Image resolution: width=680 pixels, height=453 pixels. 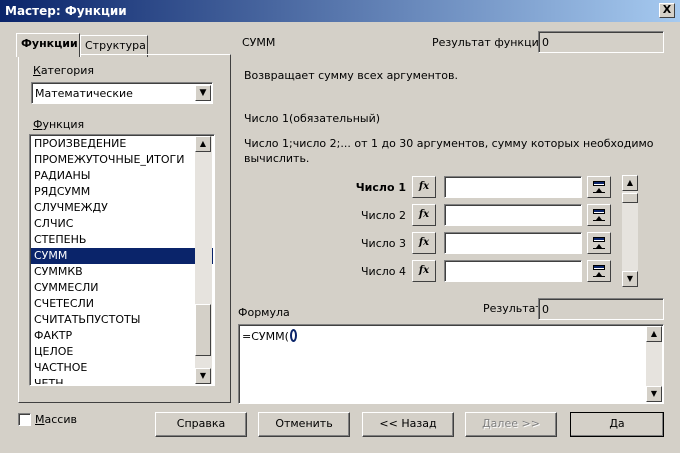 What do you see at coordinates (59, 124) in the screenshot?
I see `function-label: Функция` at bounding box center [59, 124].